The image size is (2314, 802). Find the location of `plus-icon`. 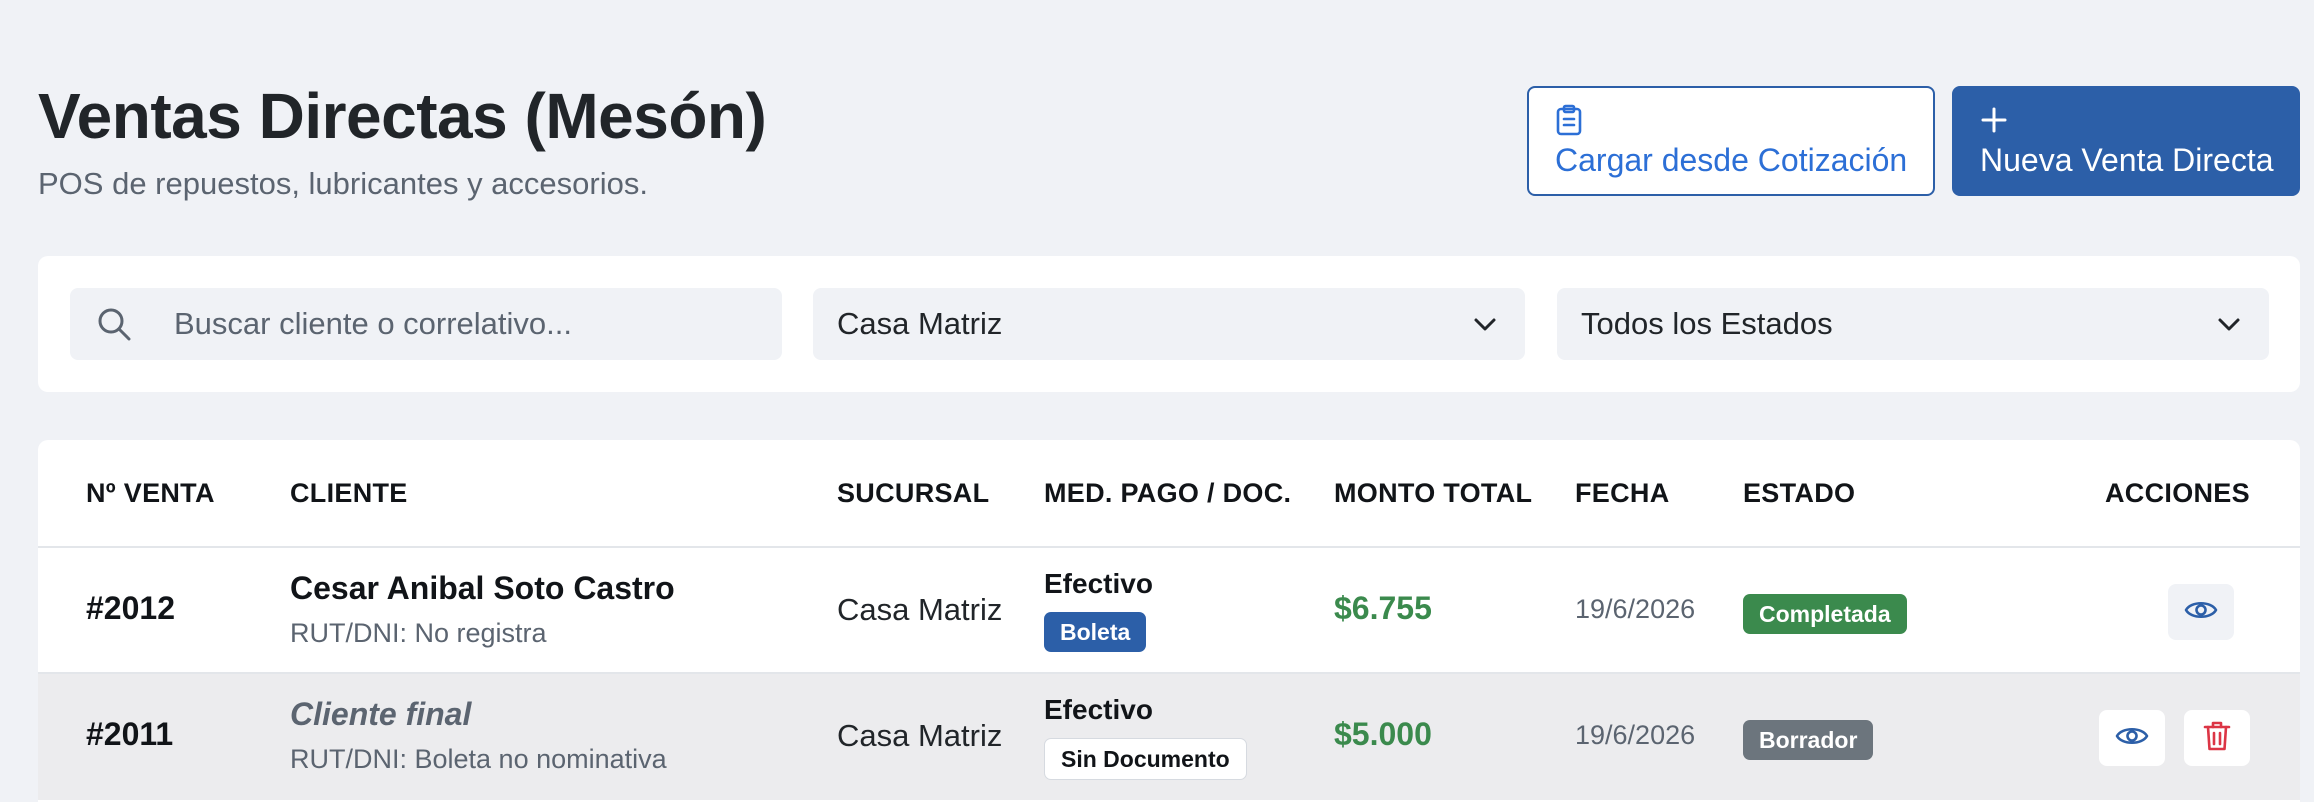

plus-icon is located at coordinates (1994, 120).